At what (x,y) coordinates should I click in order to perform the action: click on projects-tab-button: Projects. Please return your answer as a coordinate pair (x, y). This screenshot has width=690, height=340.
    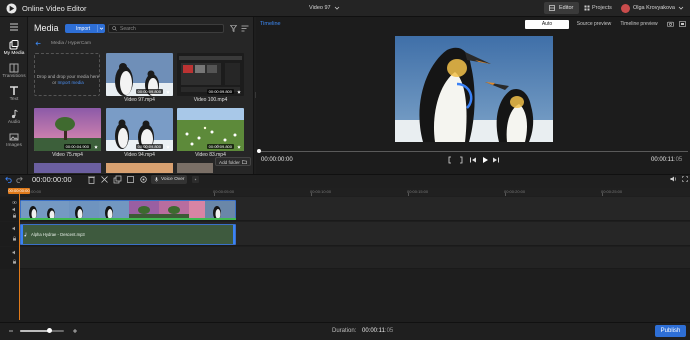
    Looking at the image, I should click on (599, 8).